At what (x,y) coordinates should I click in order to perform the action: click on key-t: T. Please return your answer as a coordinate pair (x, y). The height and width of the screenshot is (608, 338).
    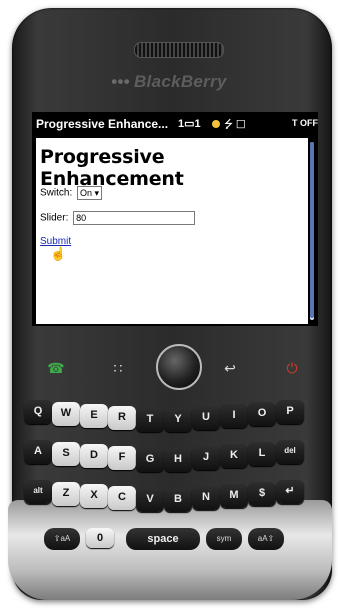
    Looking at the image, I should click on (150, 420).